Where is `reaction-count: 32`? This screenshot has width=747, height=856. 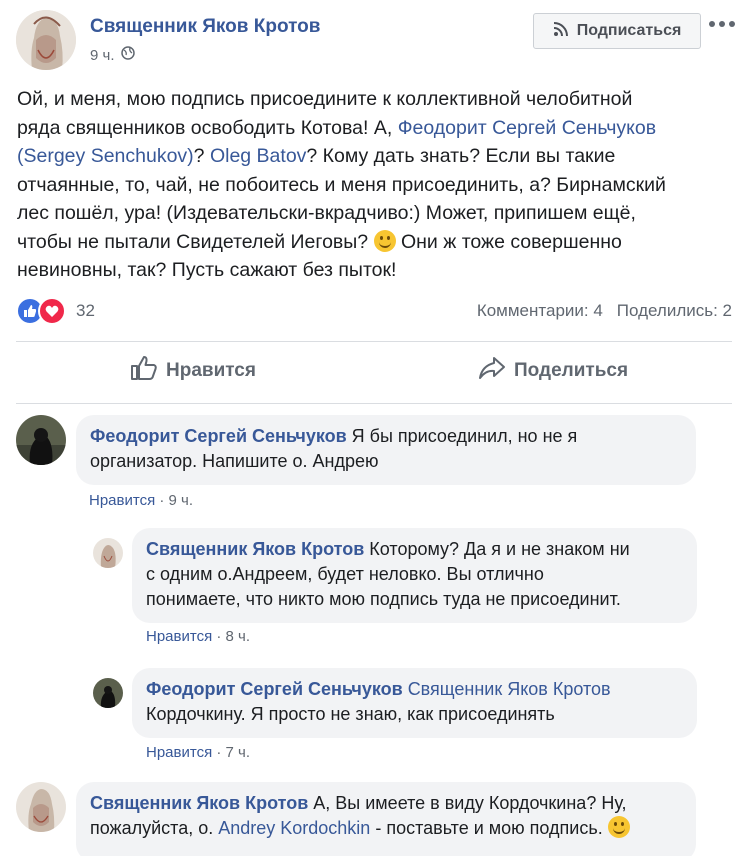
reaction-count: 32 is located at coordinates (85, 311).